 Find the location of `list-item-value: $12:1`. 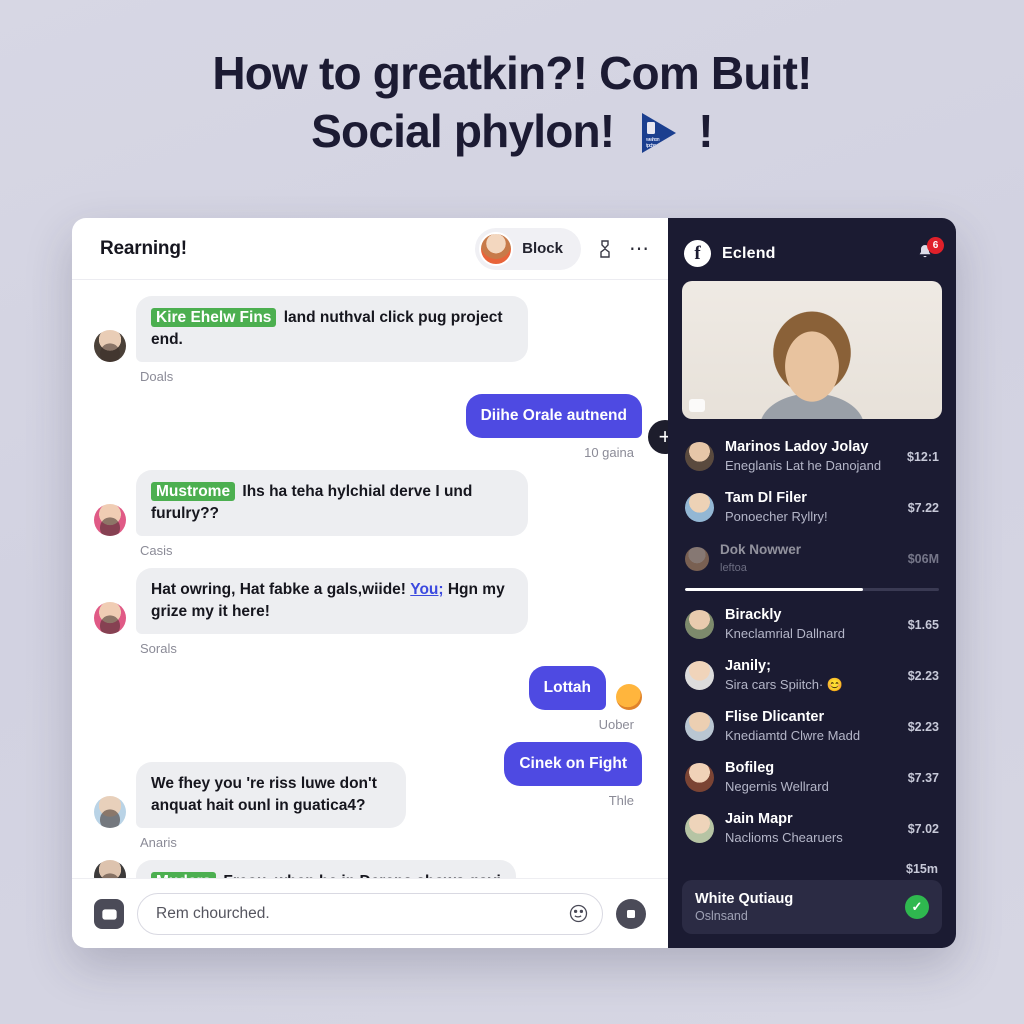

list-item-value: $12:1 is located at coordinates (923, 456).